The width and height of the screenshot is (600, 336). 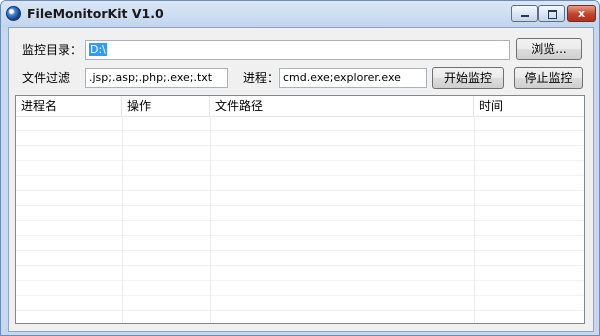 What do you see at coordinates (52, 50) in the screenshot?
I see `monitor-directory-label: 监控目录：` at bounding box center [52, 50].